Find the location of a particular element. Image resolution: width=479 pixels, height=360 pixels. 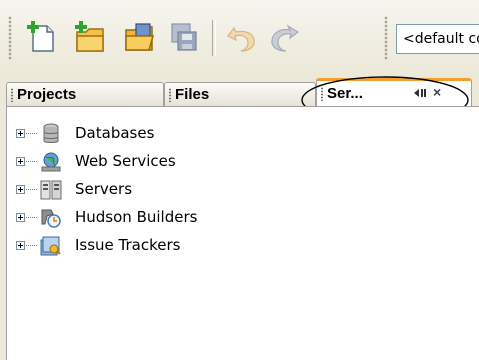

new-file-button is located at coordinates (42, 38).